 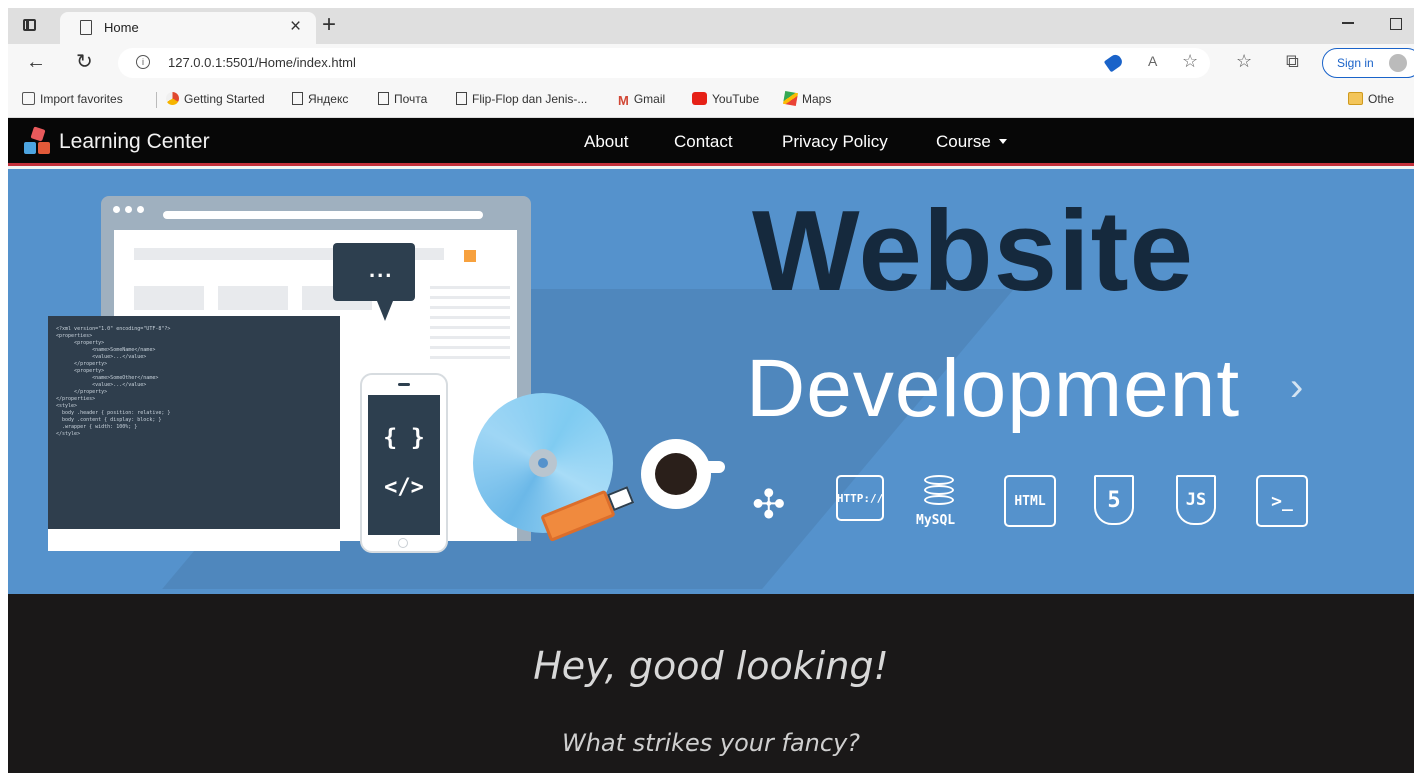 I want to click on code-line: </style>, so click(x=68, y=434).